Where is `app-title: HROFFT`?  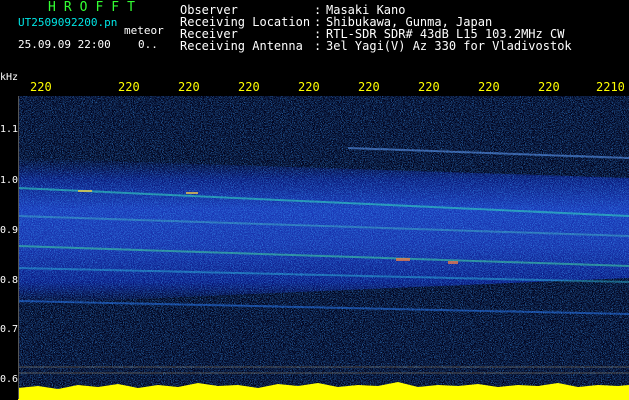 app-title: HROFFT is located at coordinates (95, 7).